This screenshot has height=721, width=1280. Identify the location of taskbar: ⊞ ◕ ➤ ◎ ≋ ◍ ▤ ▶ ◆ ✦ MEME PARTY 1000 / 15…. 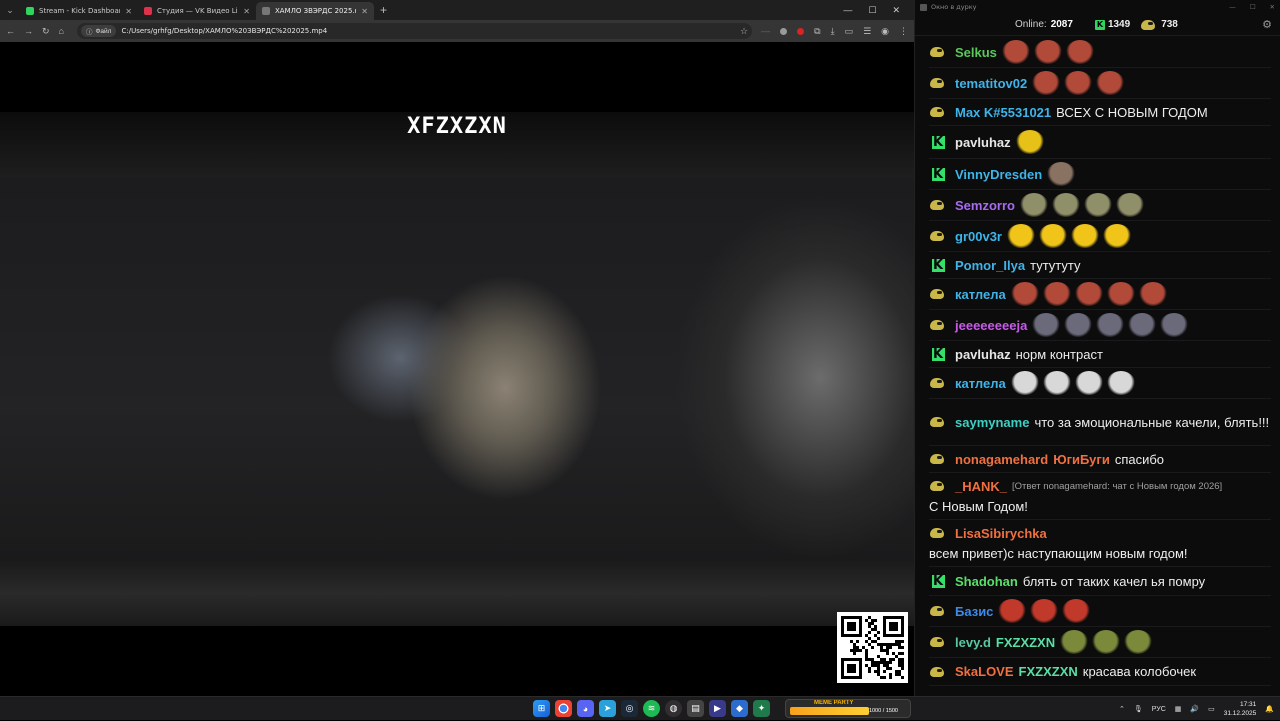
(640, 708).